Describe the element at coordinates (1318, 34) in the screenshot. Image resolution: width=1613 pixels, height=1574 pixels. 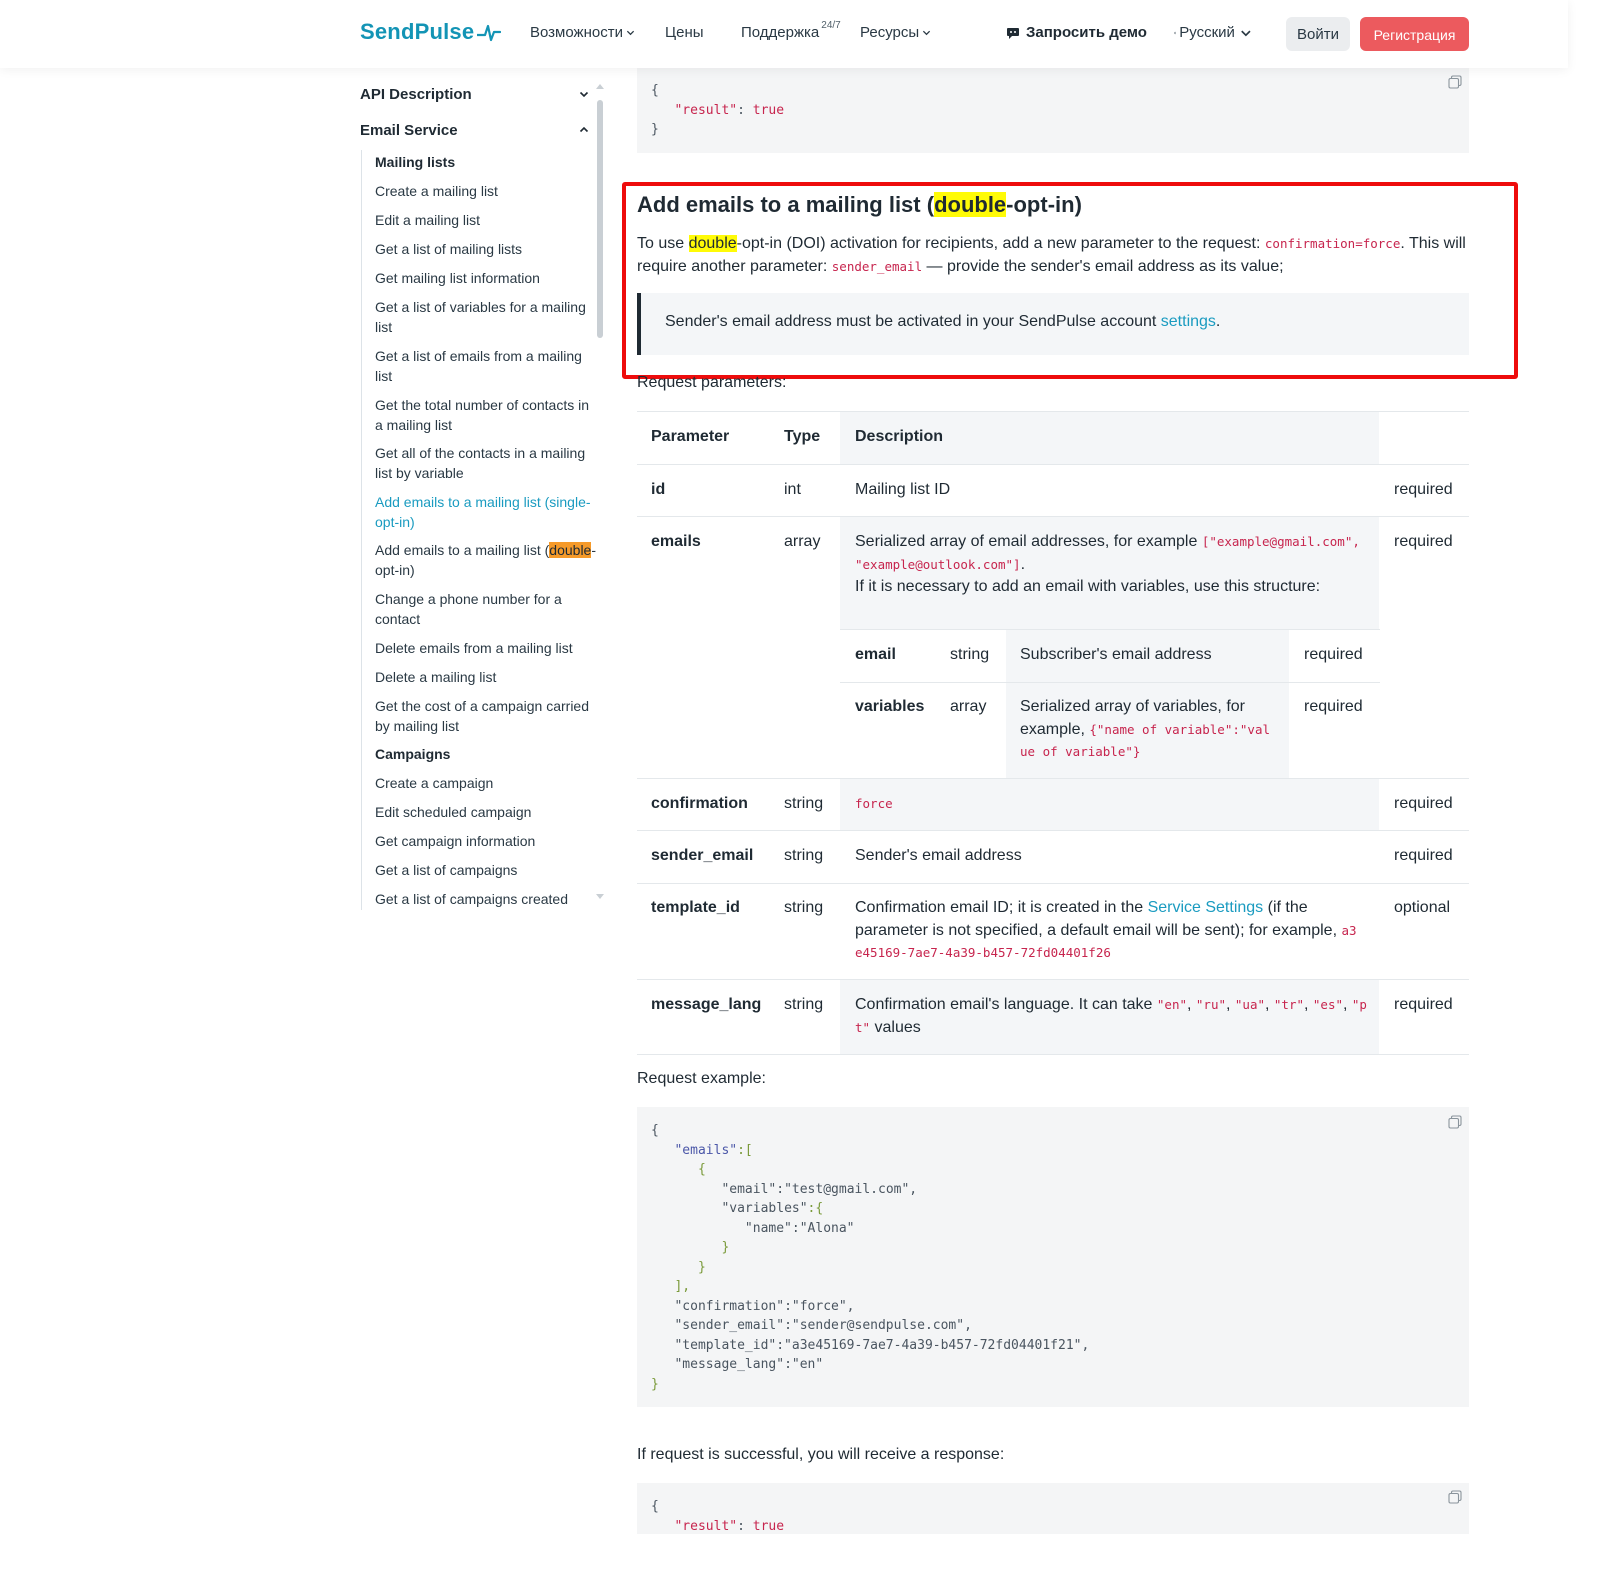
I see `login-button: Войти` at that location.